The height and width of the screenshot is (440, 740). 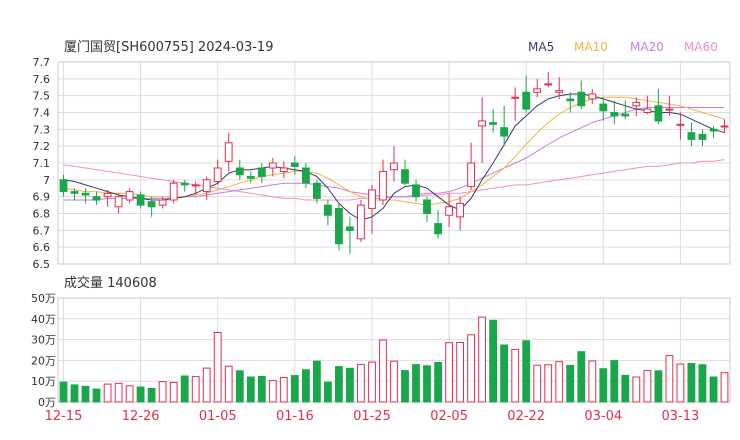 I want to click on price-tick-label: 7.1, so click(x=42, y=163).